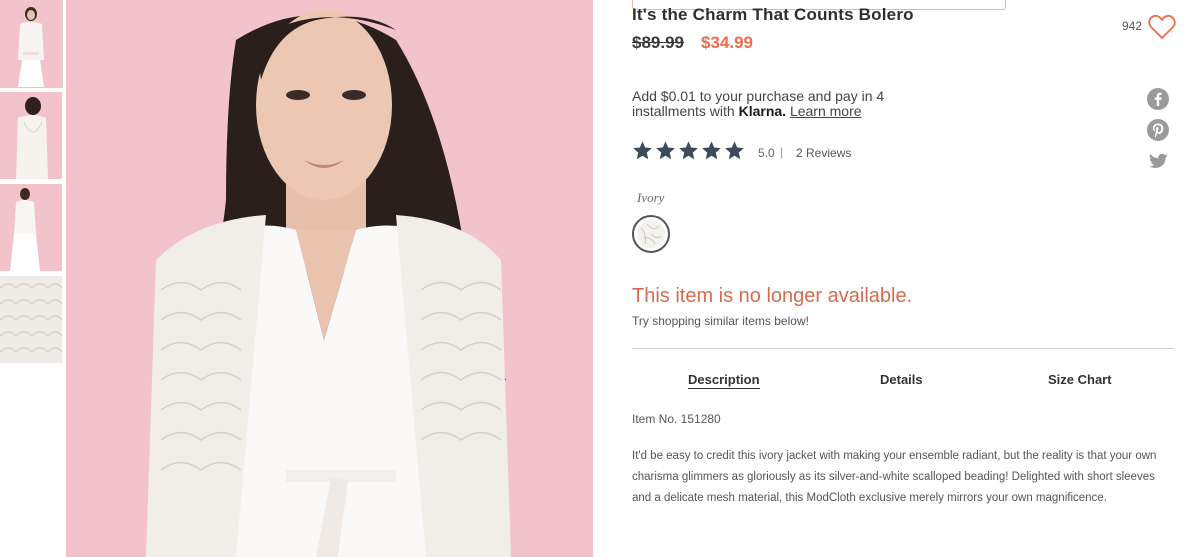 The width and height of the screenshot is (1200, 557). What do you see at coordinates (658, 42) in the screenshot?
I see `original-price: $89.99` at bounding box center [658, 42].